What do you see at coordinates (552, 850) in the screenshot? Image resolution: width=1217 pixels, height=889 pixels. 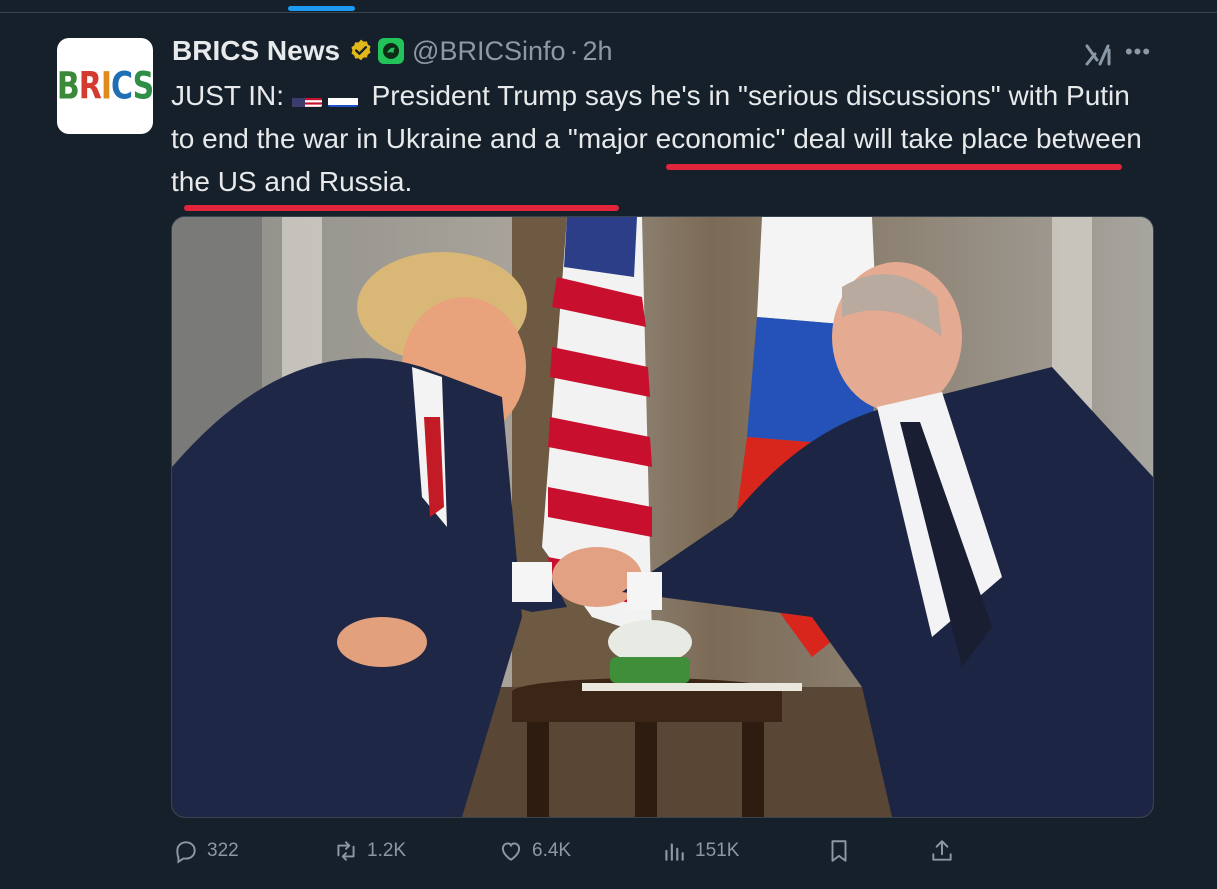 I see `like-count: 6.4K` at bounding box center [552, 850].